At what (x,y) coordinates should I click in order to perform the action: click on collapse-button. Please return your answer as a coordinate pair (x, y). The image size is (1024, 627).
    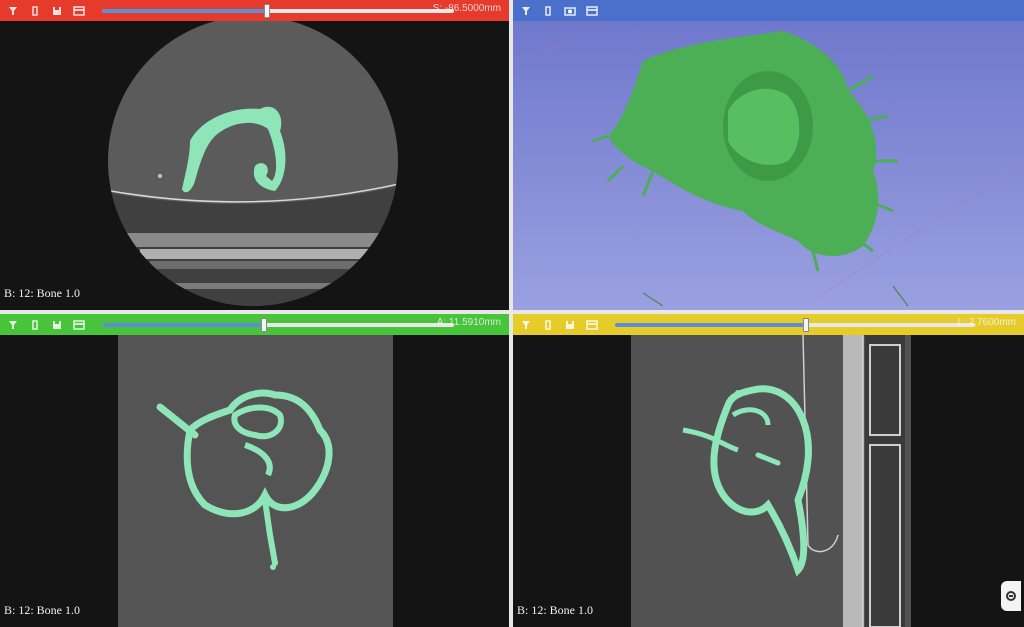
    Looking at the image, I should click on (1011, 596).